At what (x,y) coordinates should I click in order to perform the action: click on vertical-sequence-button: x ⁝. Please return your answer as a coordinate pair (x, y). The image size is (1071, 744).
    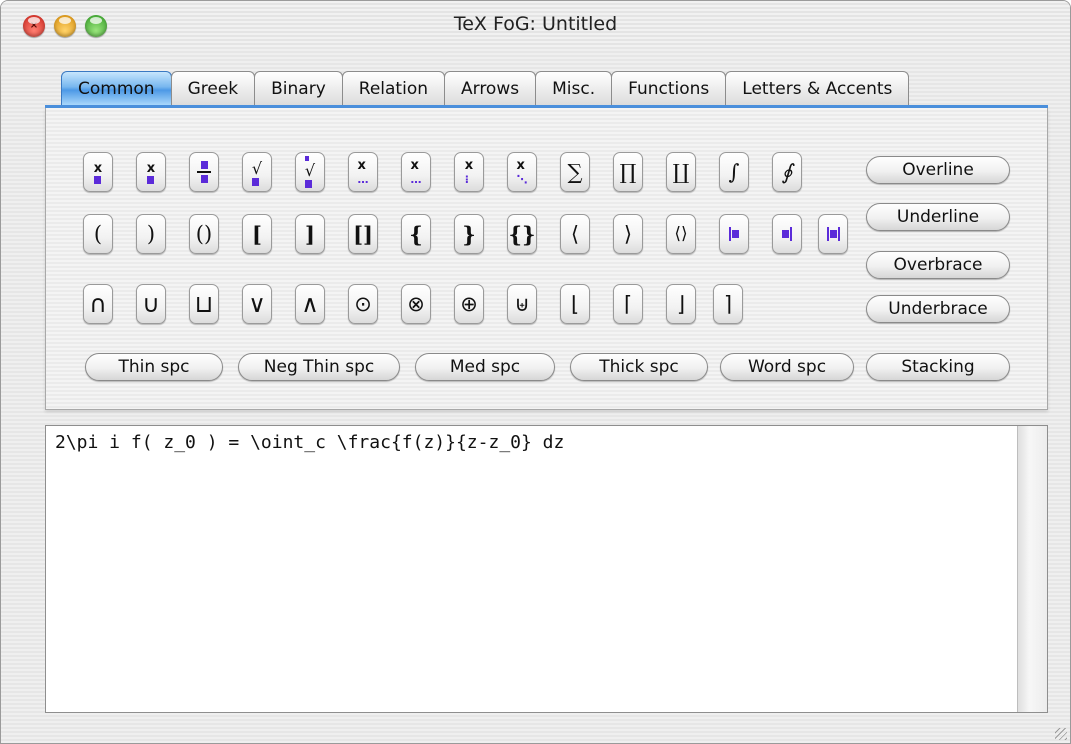
    Looking at the image, I should click on (469, 172).